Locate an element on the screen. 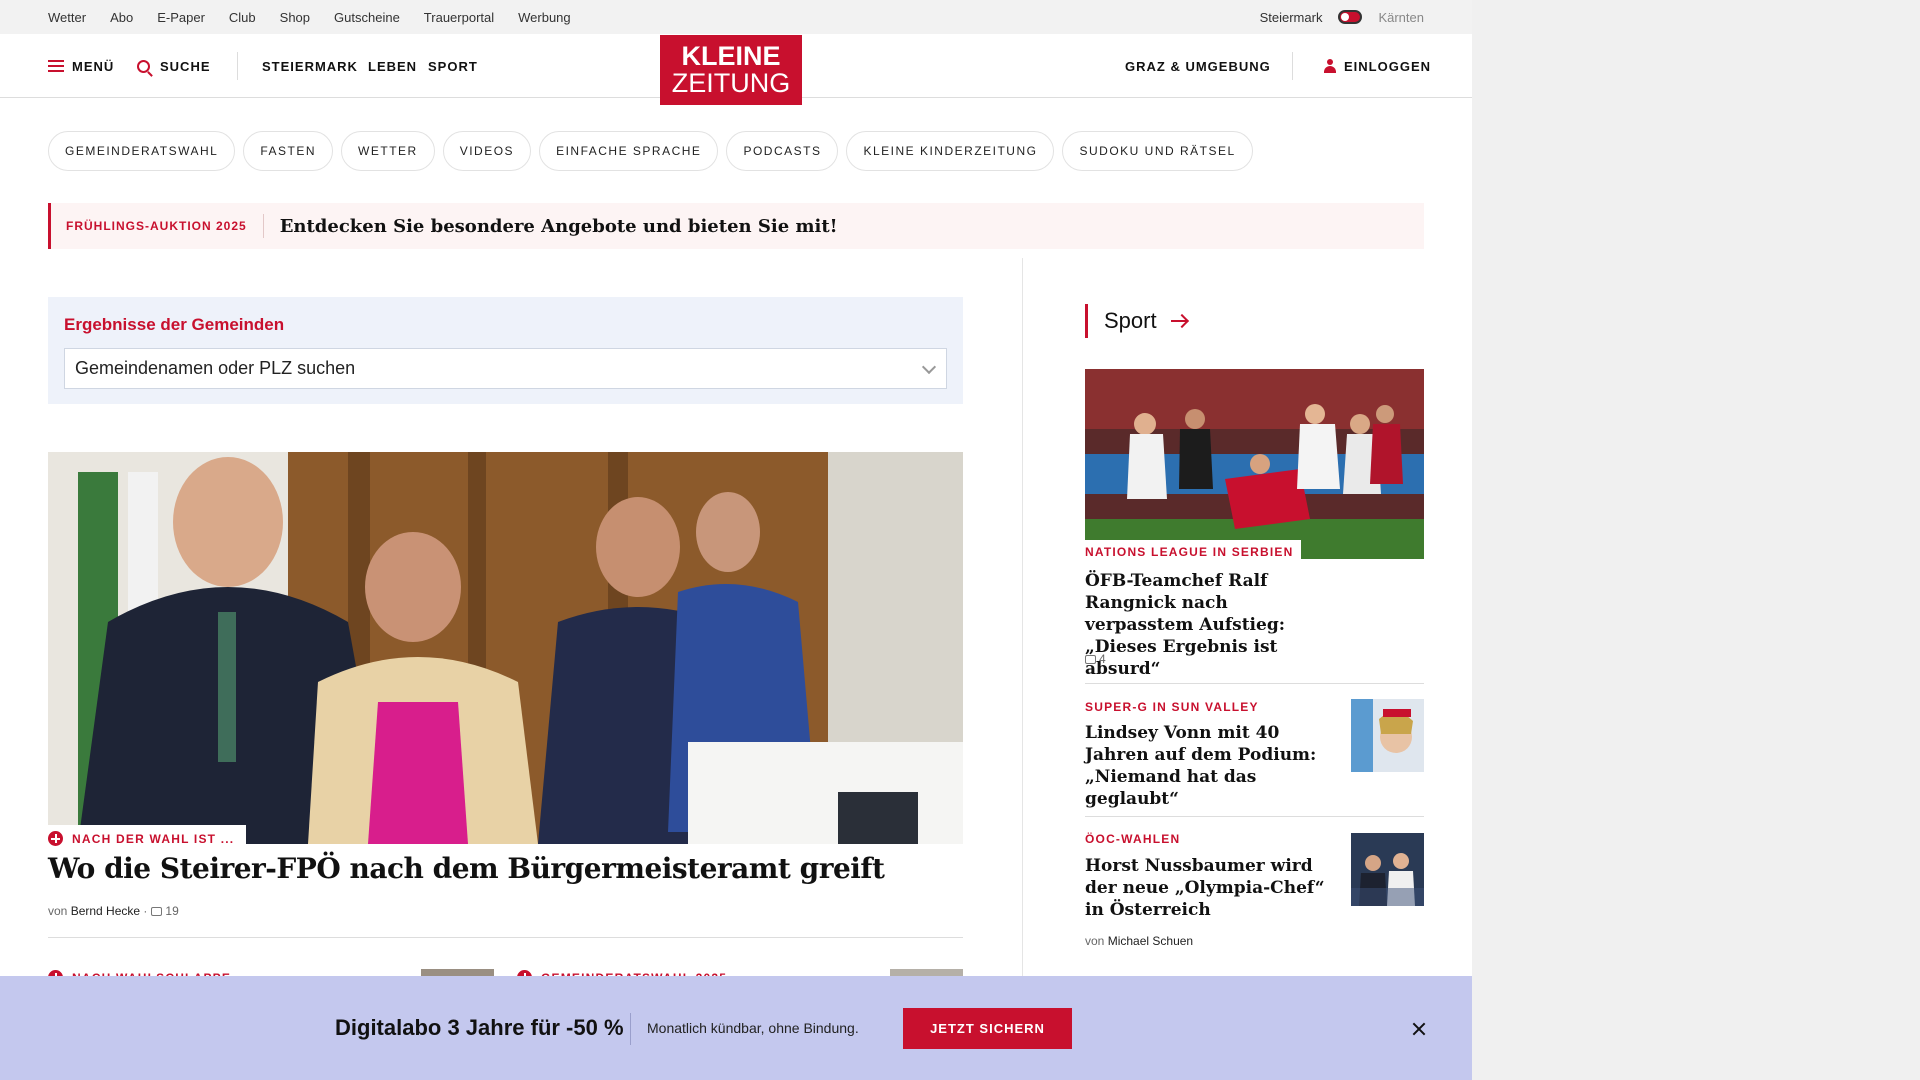 The height and width of the screenshot is (1080, 1920). sport-article-2-thumb is located at coordinates (1387, 735).